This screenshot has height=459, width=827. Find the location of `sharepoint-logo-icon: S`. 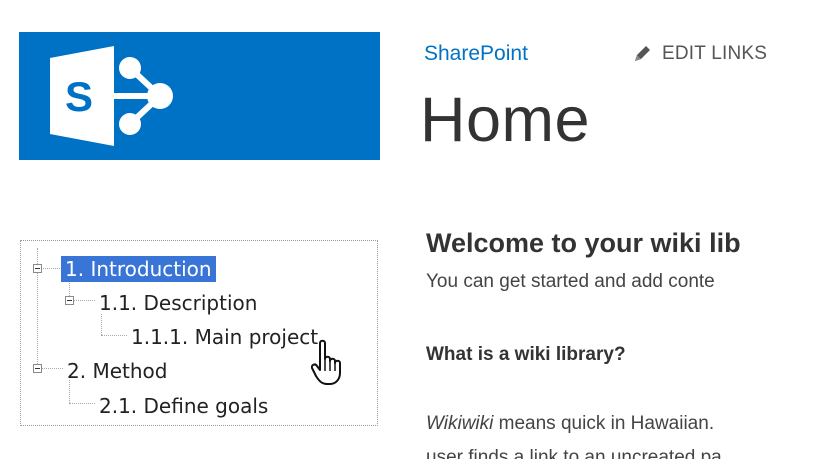

sharepoint-logo-icon: S is located at coordinates (111, 96).